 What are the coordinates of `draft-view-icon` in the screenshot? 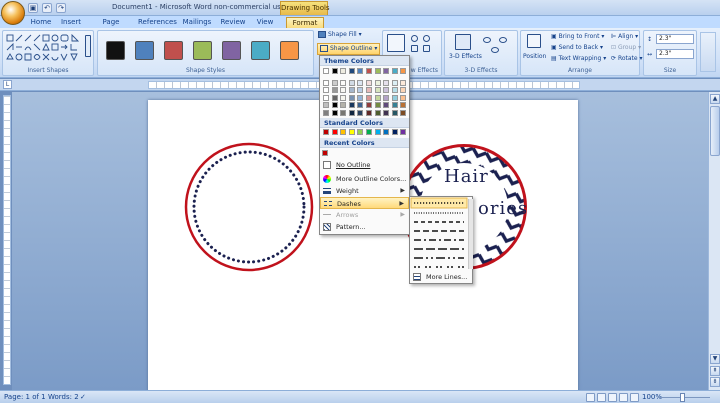 It's located at (634, 397).